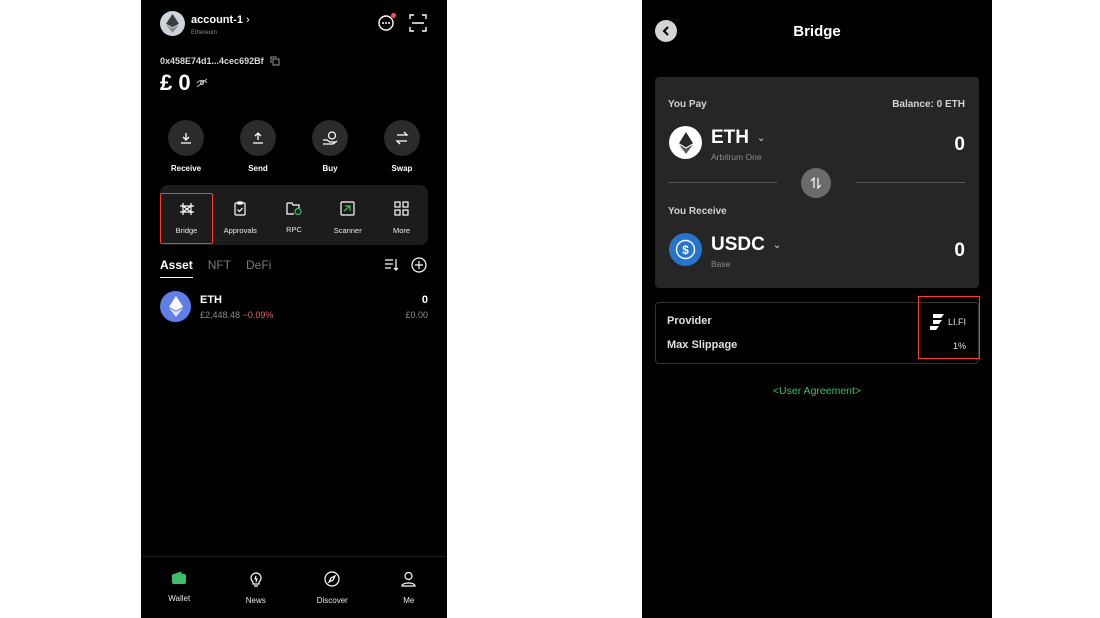  I want to click on wallet-icon, so click(179, 577).